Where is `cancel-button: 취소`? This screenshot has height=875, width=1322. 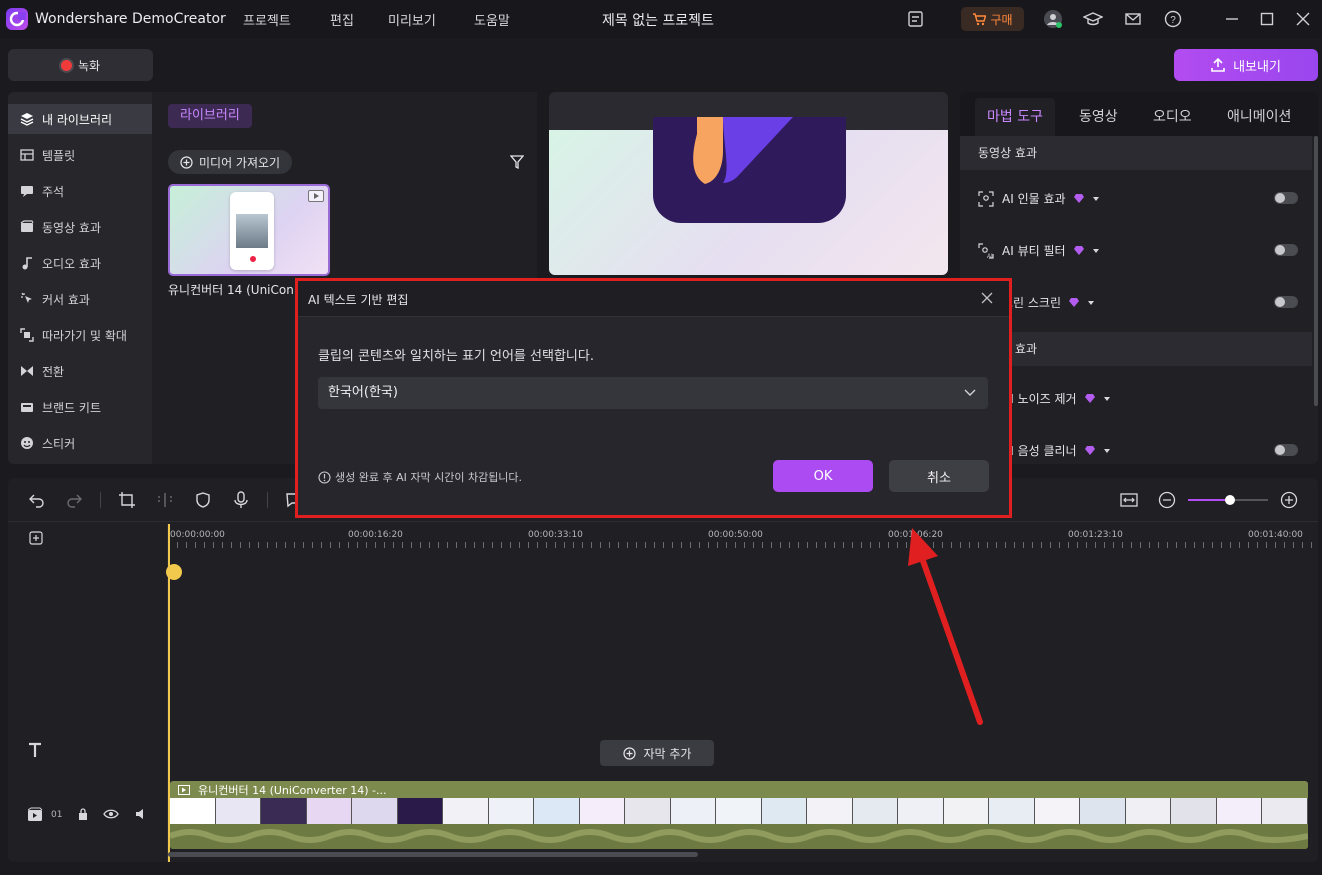
cancel-button: 취소 is located at coordinates (939, 476).